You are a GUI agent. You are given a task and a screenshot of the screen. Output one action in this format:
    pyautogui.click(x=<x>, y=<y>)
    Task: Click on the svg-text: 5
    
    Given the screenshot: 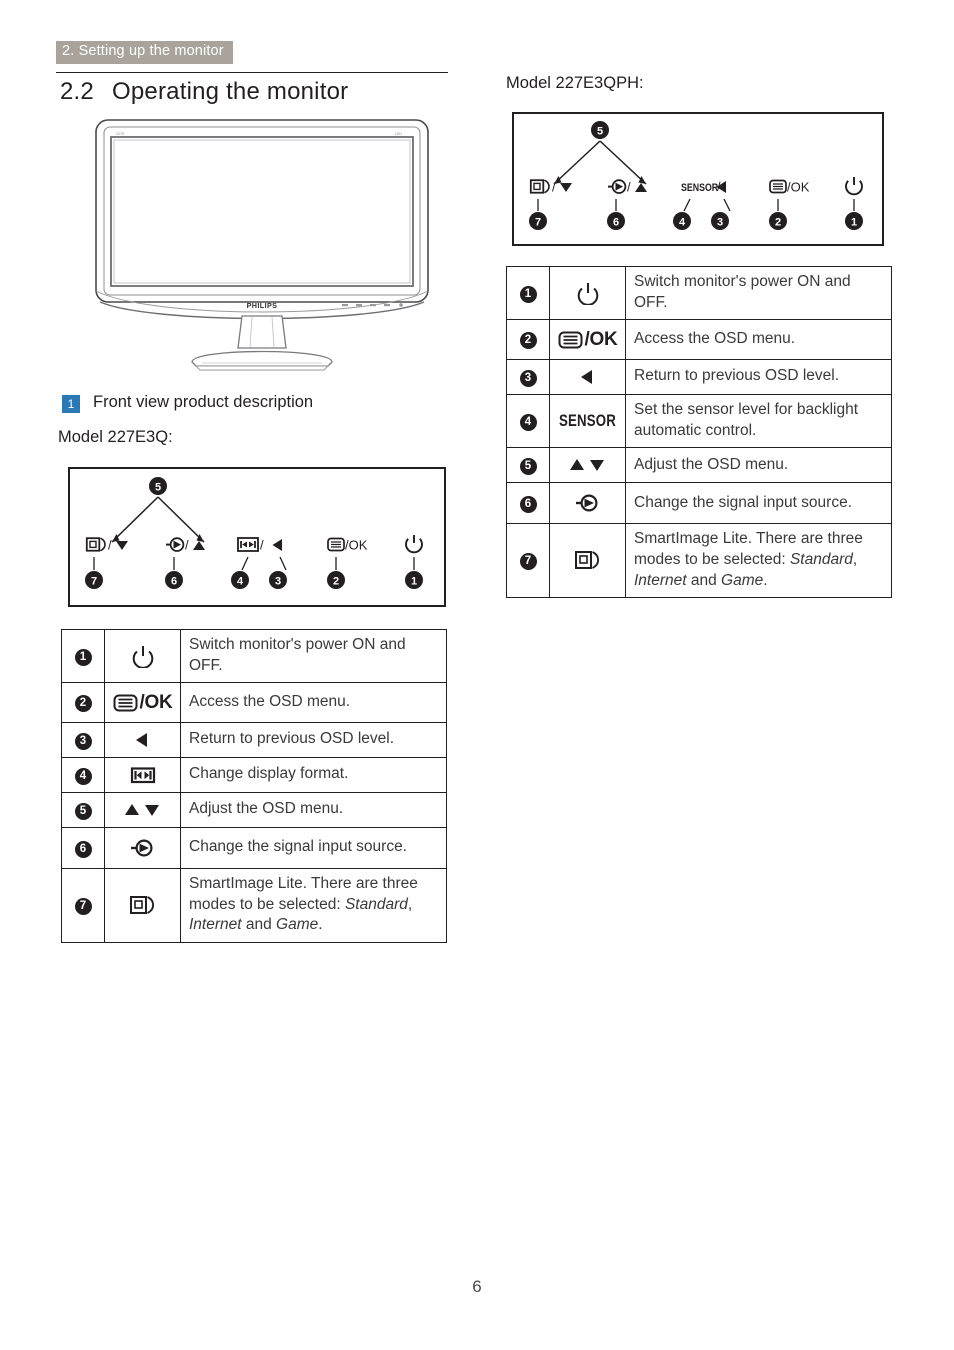 What is the action you would take?
    pyautogui.click(x=600, y=132)
    